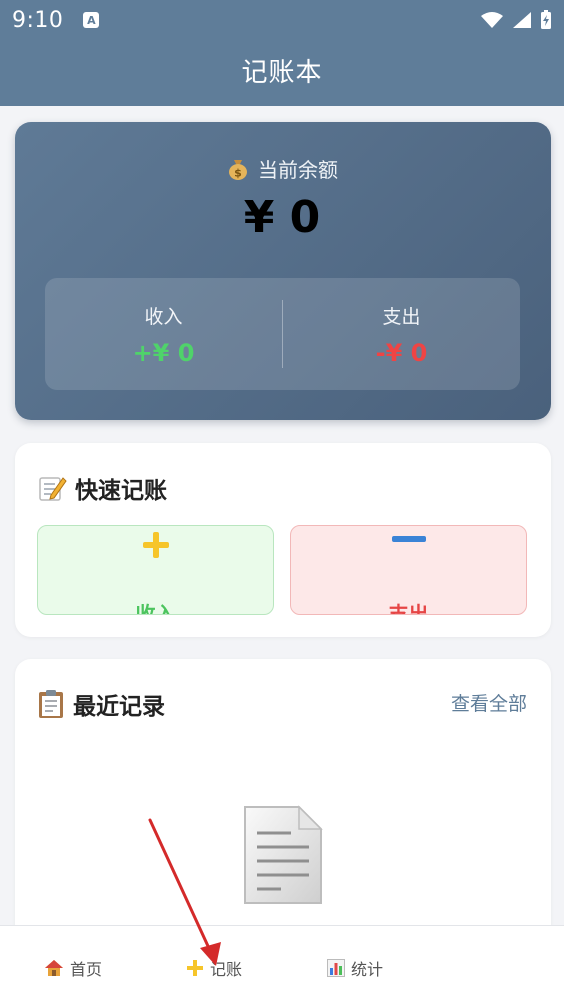 The image size is (564, 1004). I want to click on recent-records-title-row: 最近记录, so click(101, 704).